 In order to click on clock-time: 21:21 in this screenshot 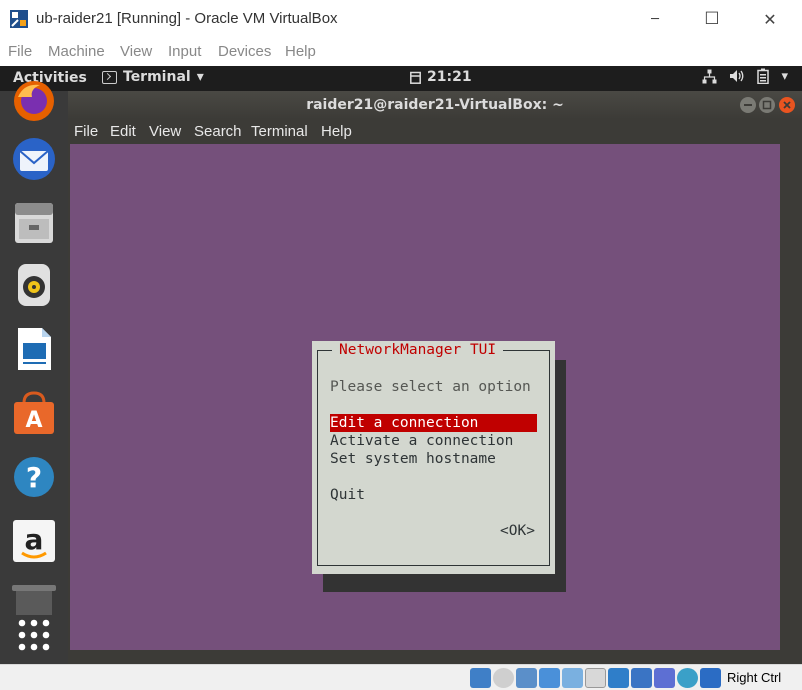, I will do `click(449, 77)`.